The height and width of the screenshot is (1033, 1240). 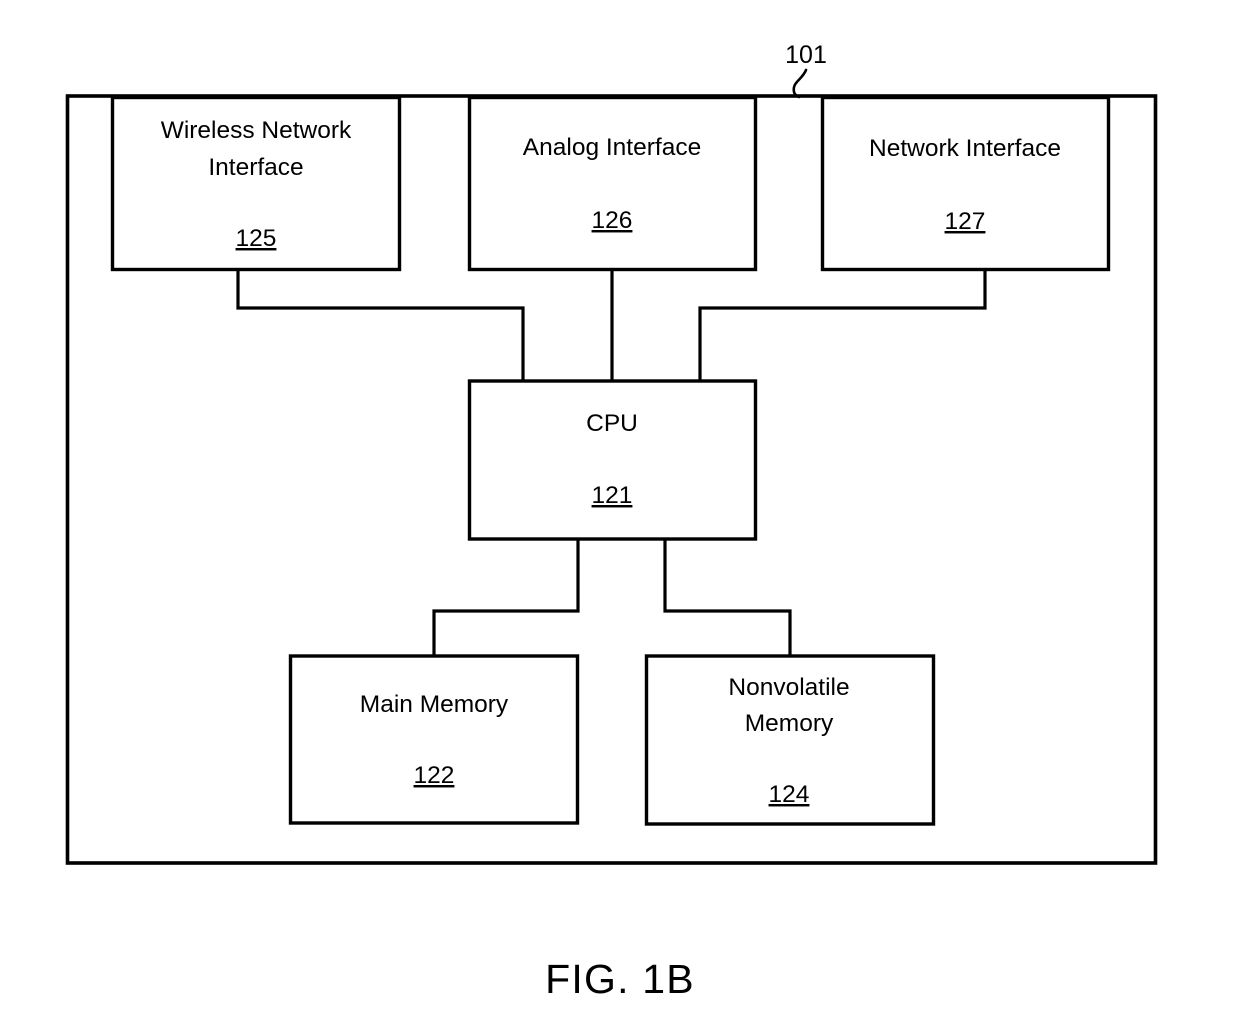 I want to click on node-network-interface: Network Interface 127, so click(x=965, y=183).